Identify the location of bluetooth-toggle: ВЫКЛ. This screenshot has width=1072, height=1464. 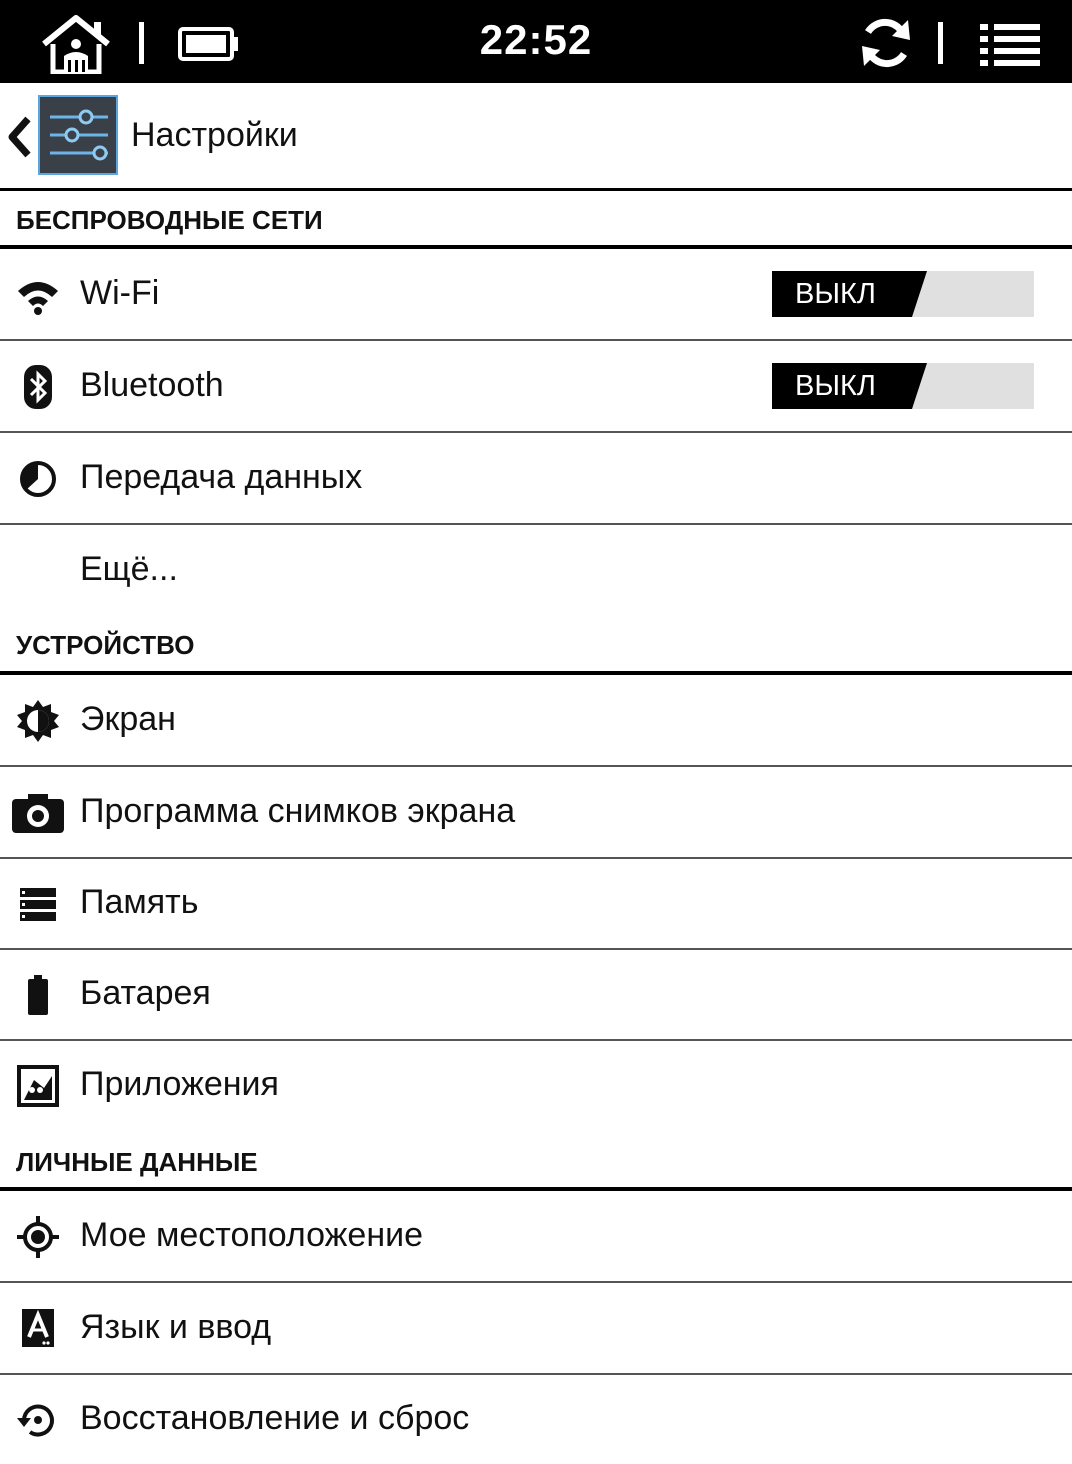
(903, 386).